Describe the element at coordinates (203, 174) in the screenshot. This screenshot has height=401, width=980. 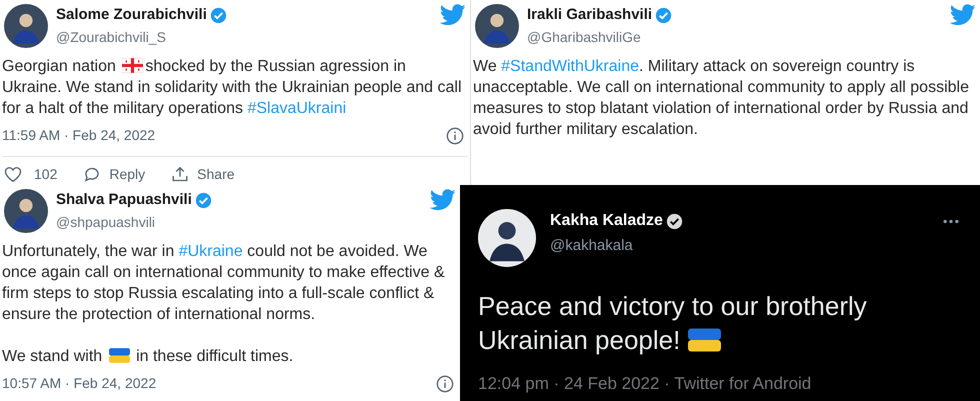
I see `share-button: Share` at that location.